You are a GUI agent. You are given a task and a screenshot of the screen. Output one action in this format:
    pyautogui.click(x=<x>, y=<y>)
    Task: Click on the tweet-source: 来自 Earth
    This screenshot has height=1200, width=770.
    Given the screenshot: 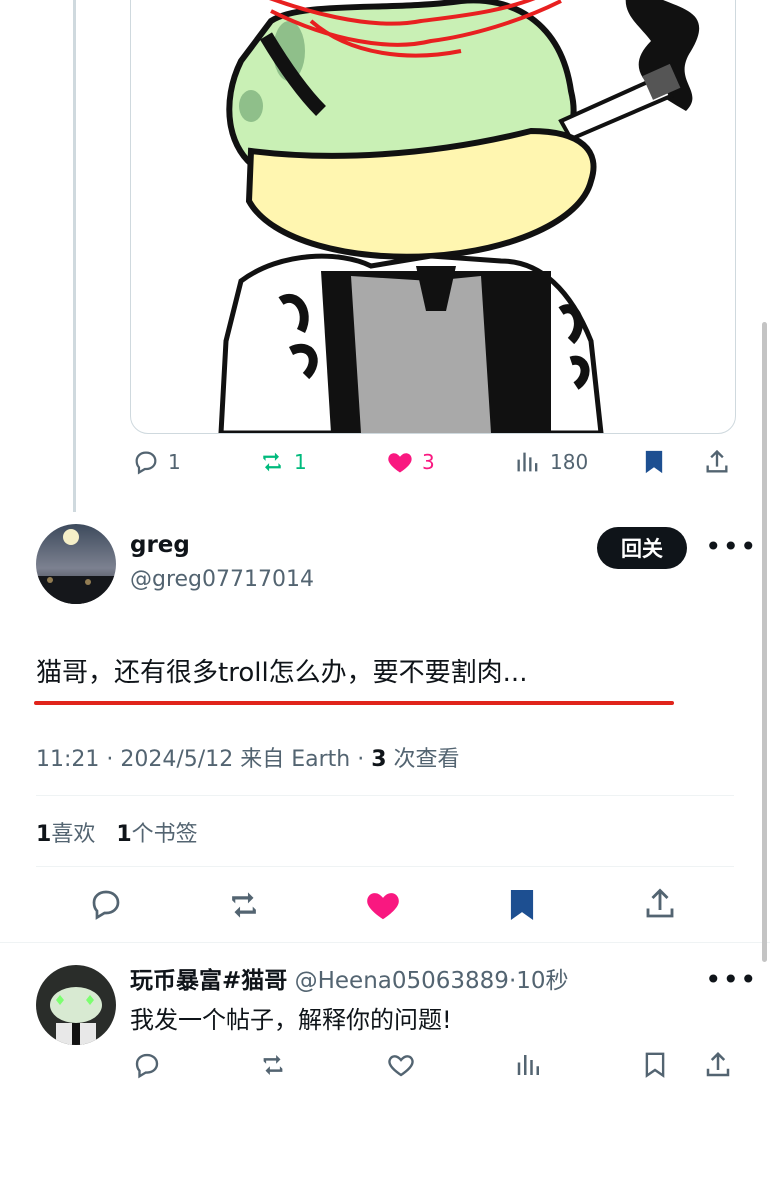 What is the action you would take?
    pyautogui.click(x=295, y=759)
    